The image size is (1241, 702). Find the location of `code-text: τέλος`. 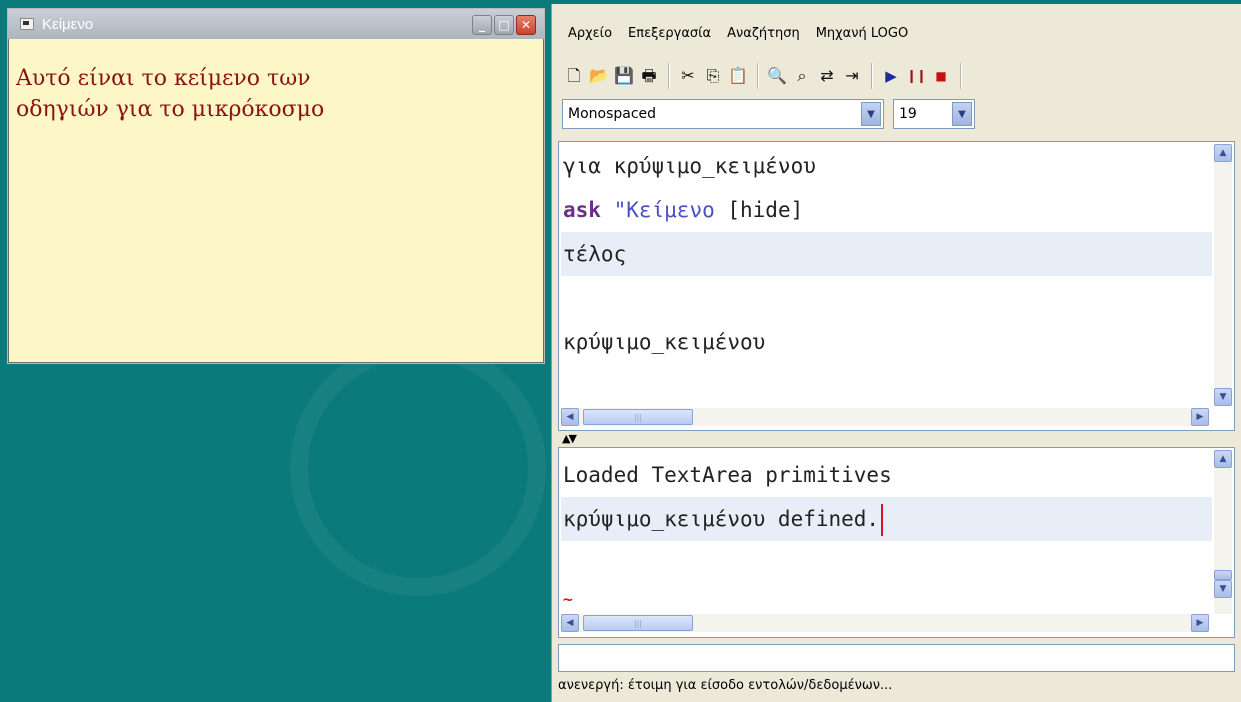

code-text: τέλος is located at coordinates (595, 254).